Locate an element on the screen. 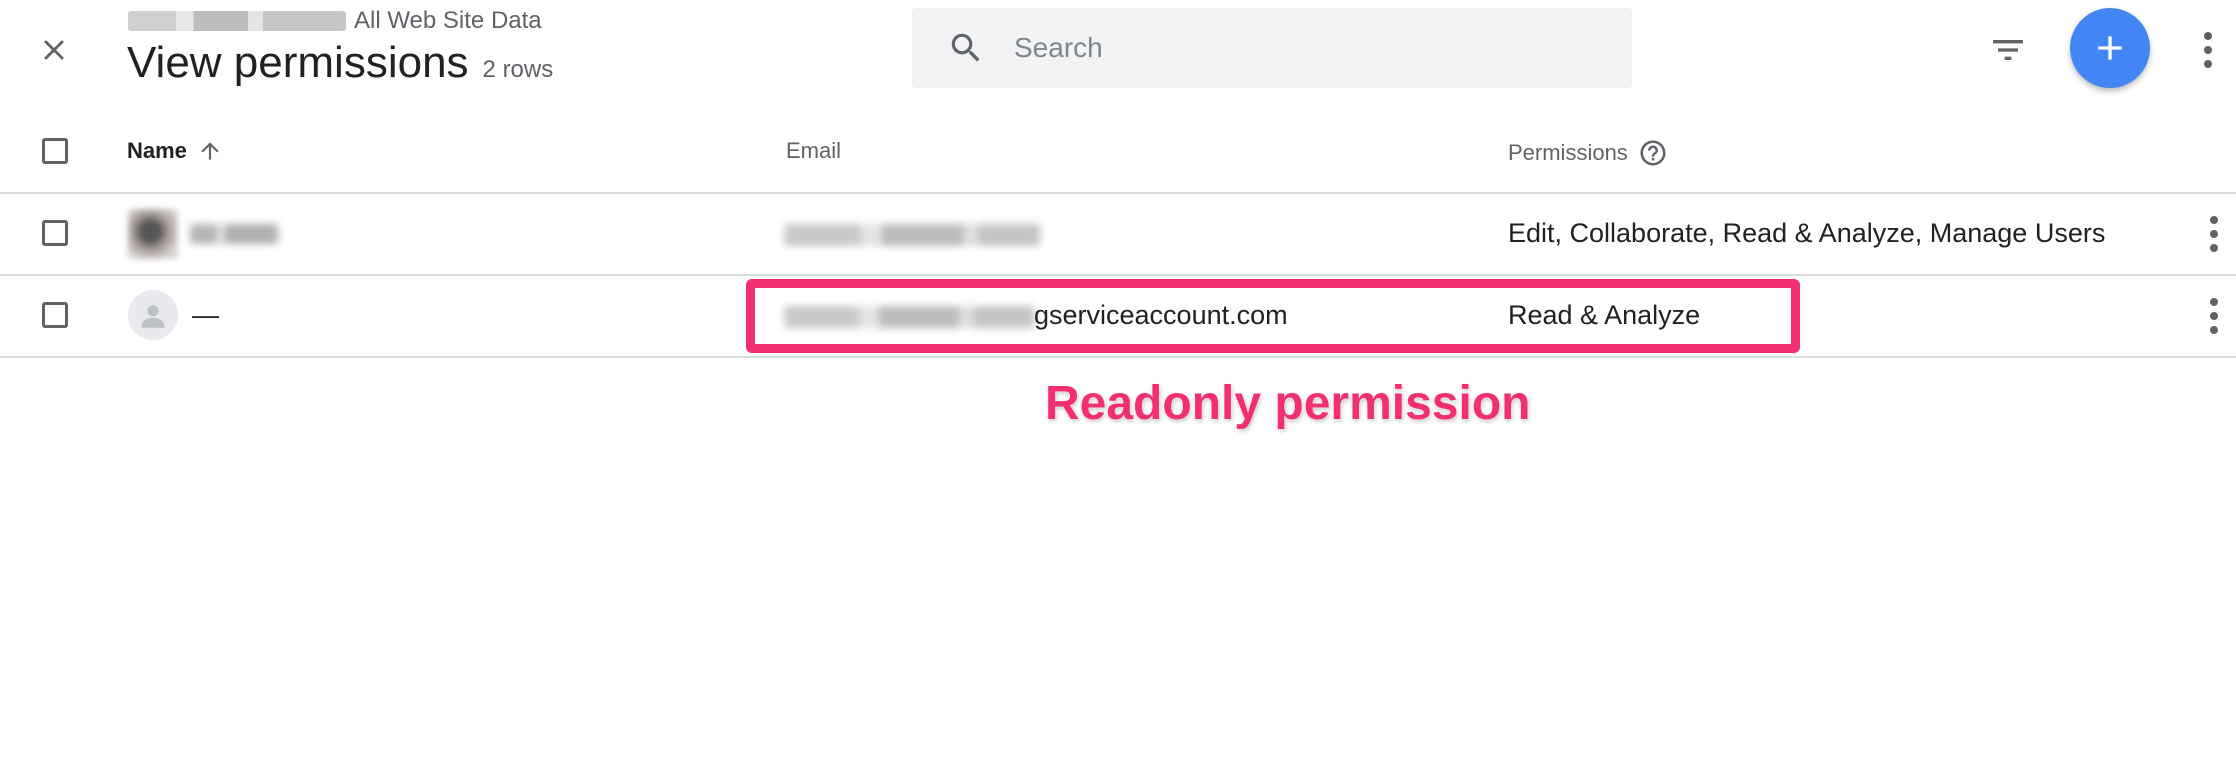 This screenshot has width=2236, height=780. search-icon is located at coordinates (966, 48).